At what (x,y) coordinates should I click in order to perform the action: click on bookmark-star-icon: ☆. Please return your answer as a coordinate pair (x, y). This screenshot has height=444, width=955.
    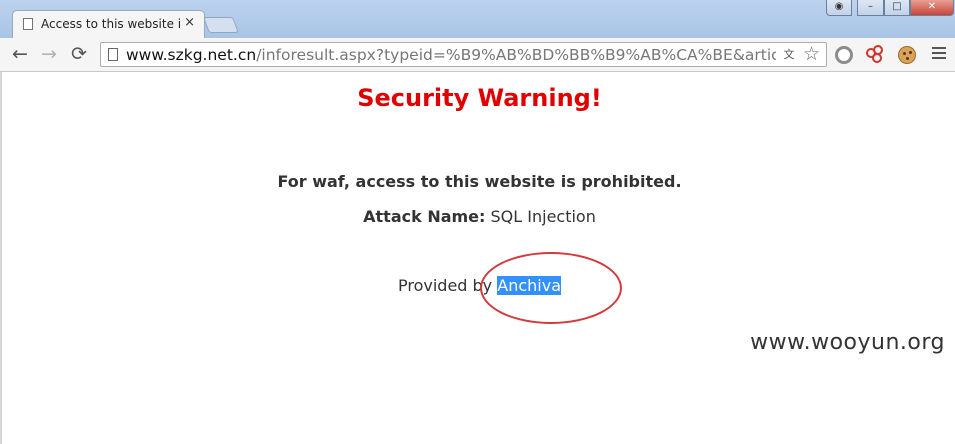
    Looking at the image, I should click on (811, 54).